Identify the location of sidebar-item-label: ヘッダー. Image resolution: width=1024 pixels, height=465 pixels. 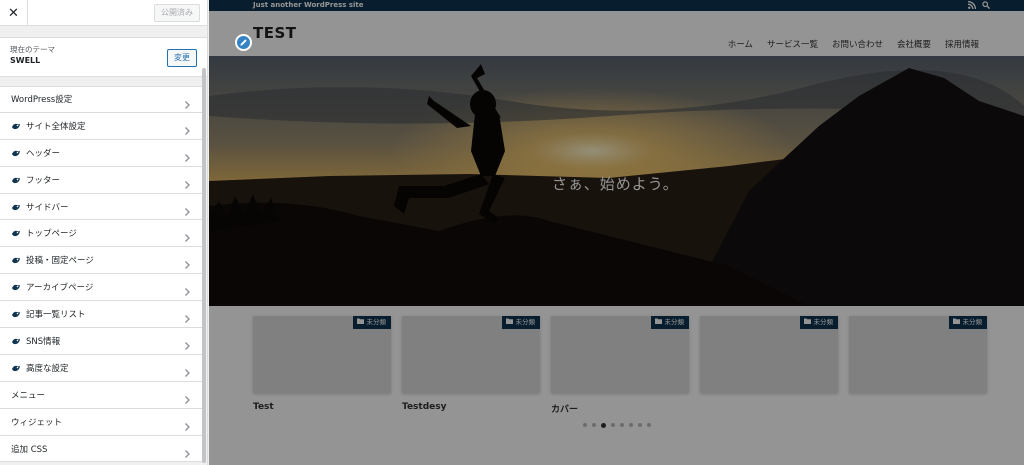
(43, 153).